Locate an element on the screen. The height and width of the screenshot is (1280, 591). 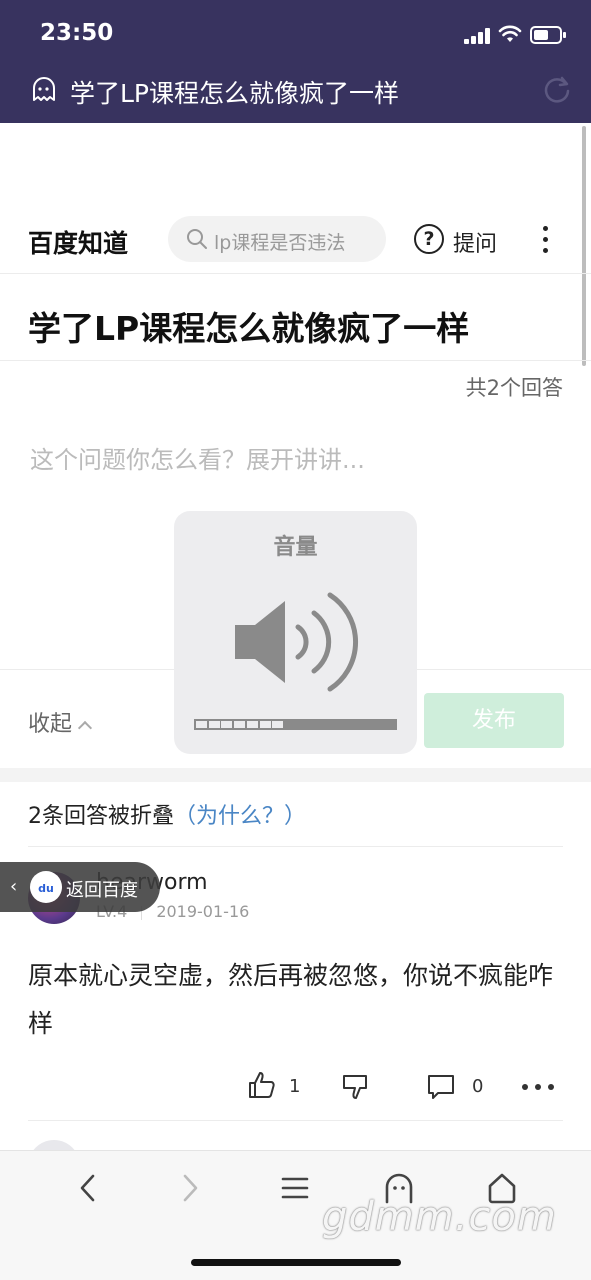
comment-icon is located at coordinates (441, 1087).